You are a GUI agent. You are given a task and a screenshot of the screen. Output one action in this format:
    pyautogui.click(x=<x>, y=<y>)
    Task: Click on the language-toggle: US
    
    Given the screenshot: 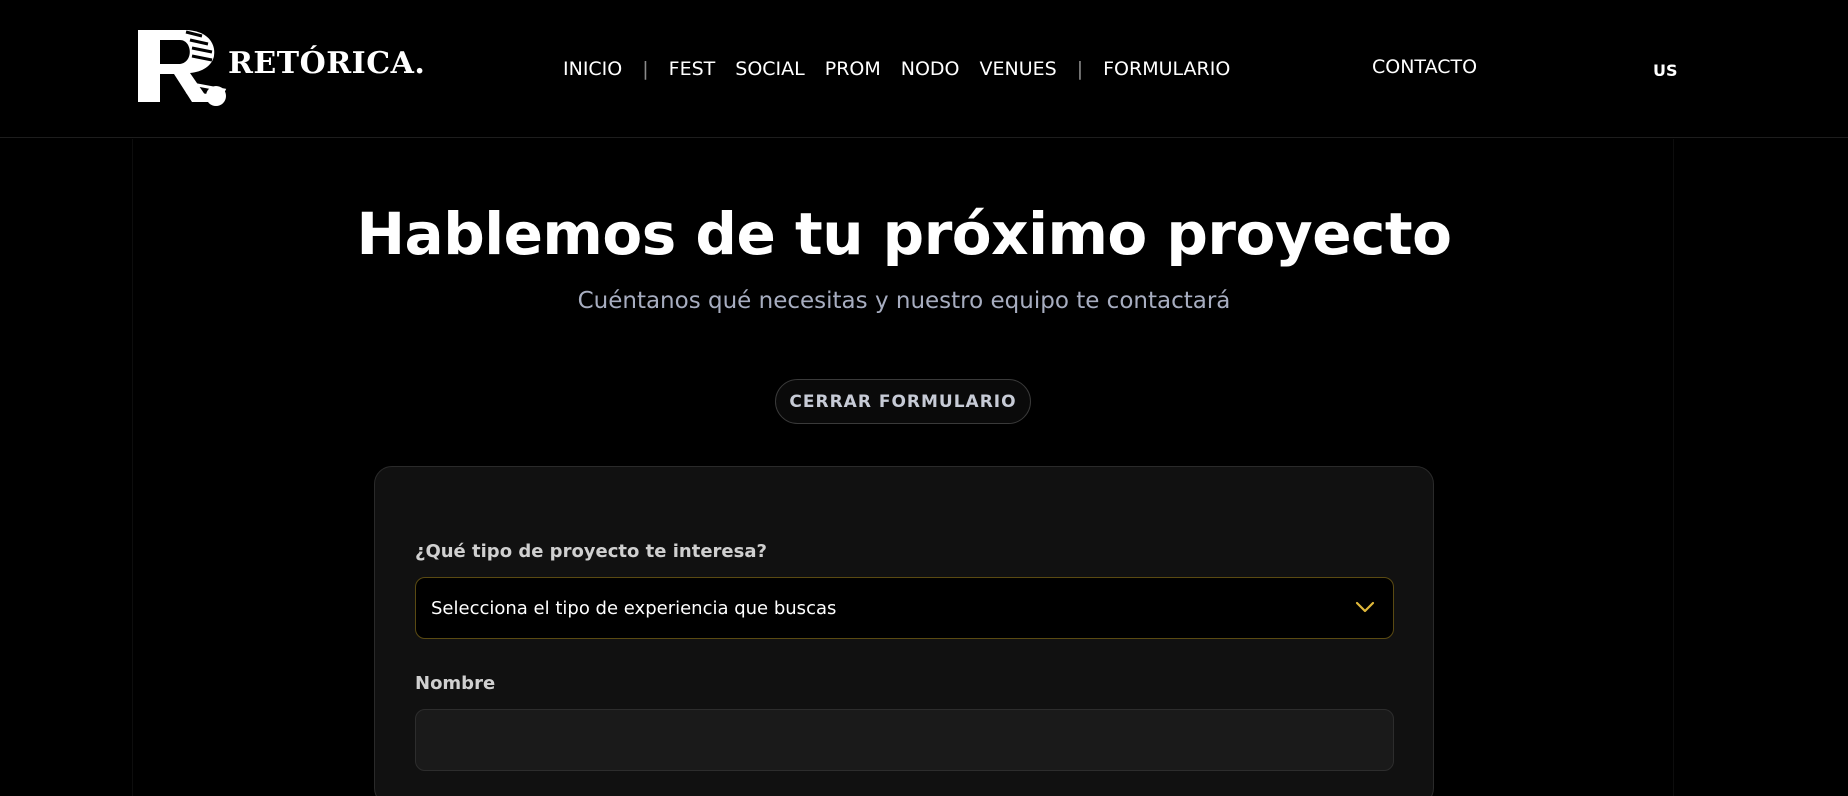 What is the action you would take?
    pyautogui.click(x=1665, y=70)
    